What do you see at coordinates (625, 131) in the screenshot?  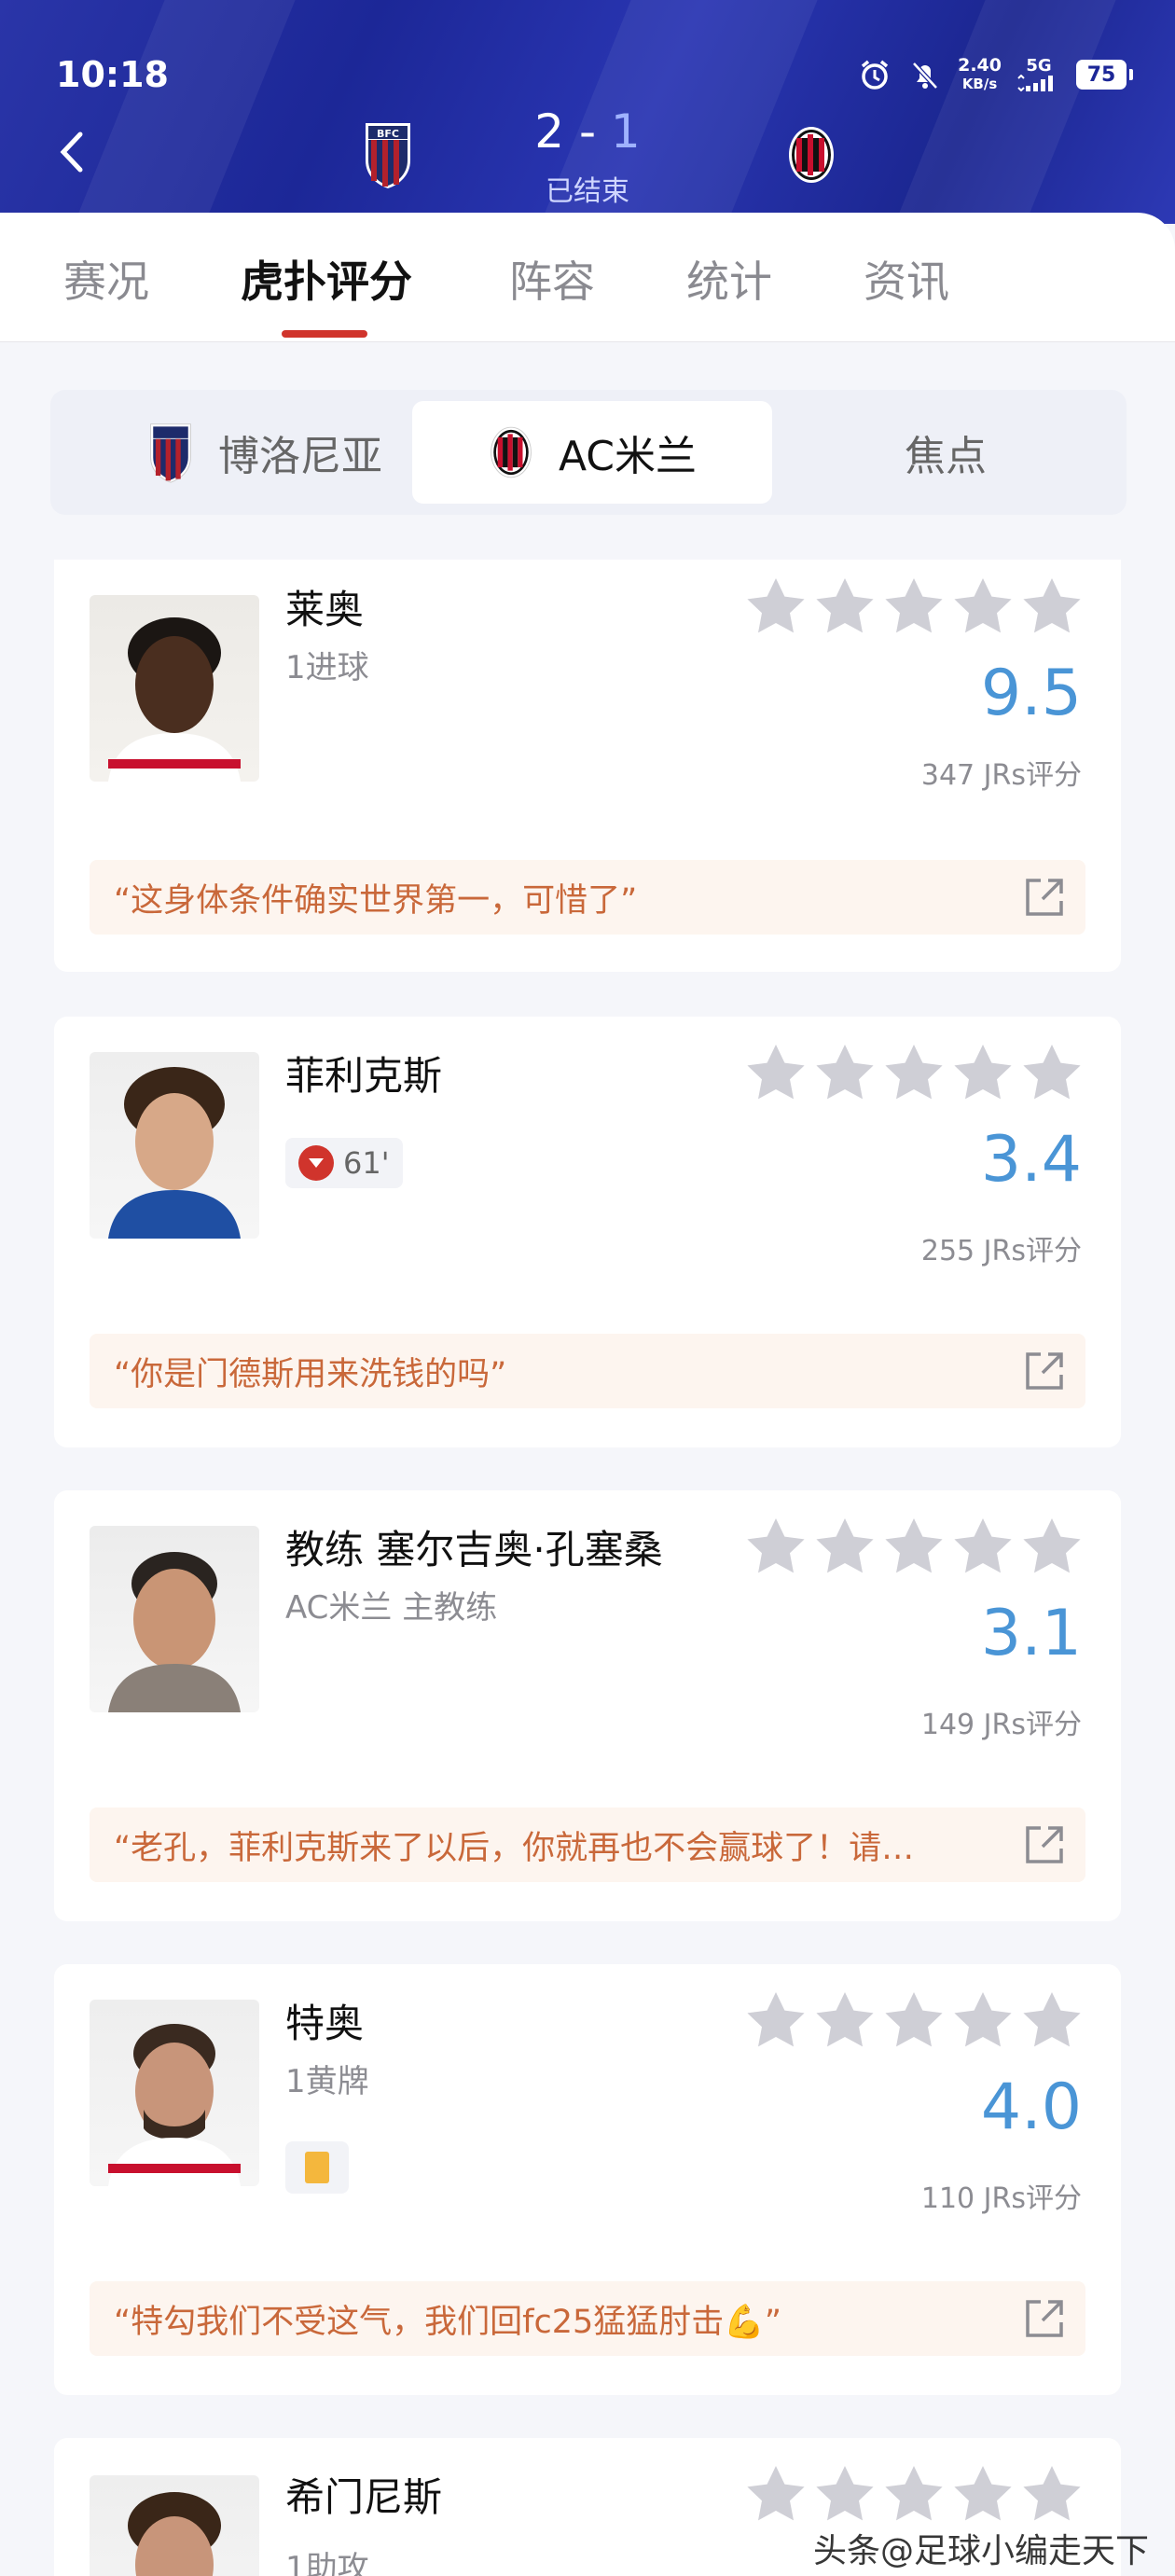 I see `away-score: 1` at bounding box center [625, 131].